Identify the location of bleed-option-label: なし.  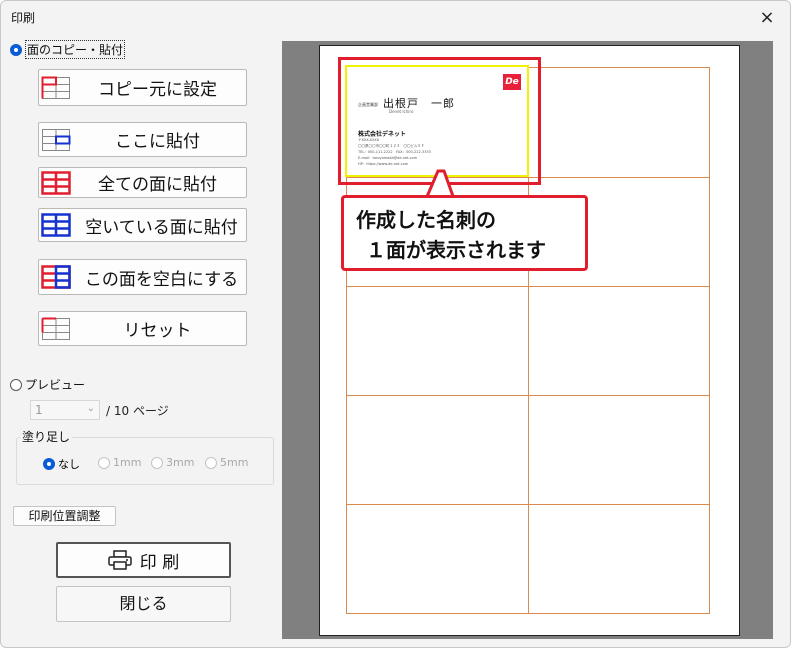
(69, 464).